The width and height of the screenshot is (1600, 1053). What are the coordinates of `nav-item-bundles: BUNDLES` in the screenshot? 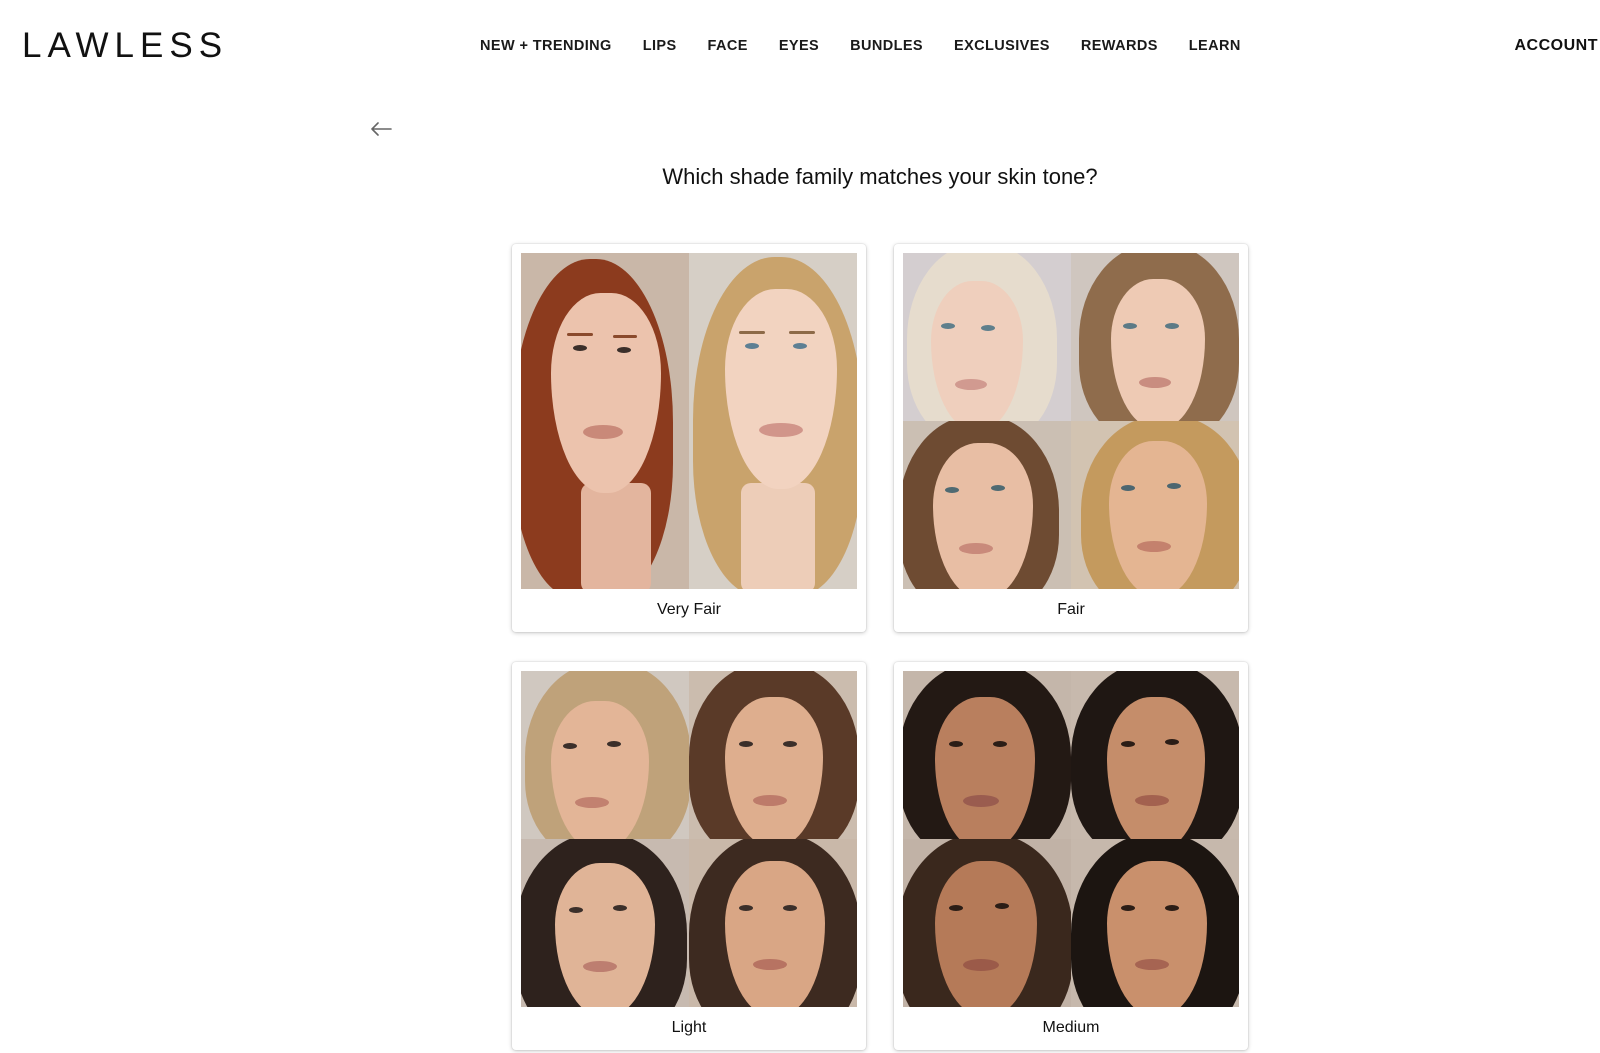 It's located at (886, 46).